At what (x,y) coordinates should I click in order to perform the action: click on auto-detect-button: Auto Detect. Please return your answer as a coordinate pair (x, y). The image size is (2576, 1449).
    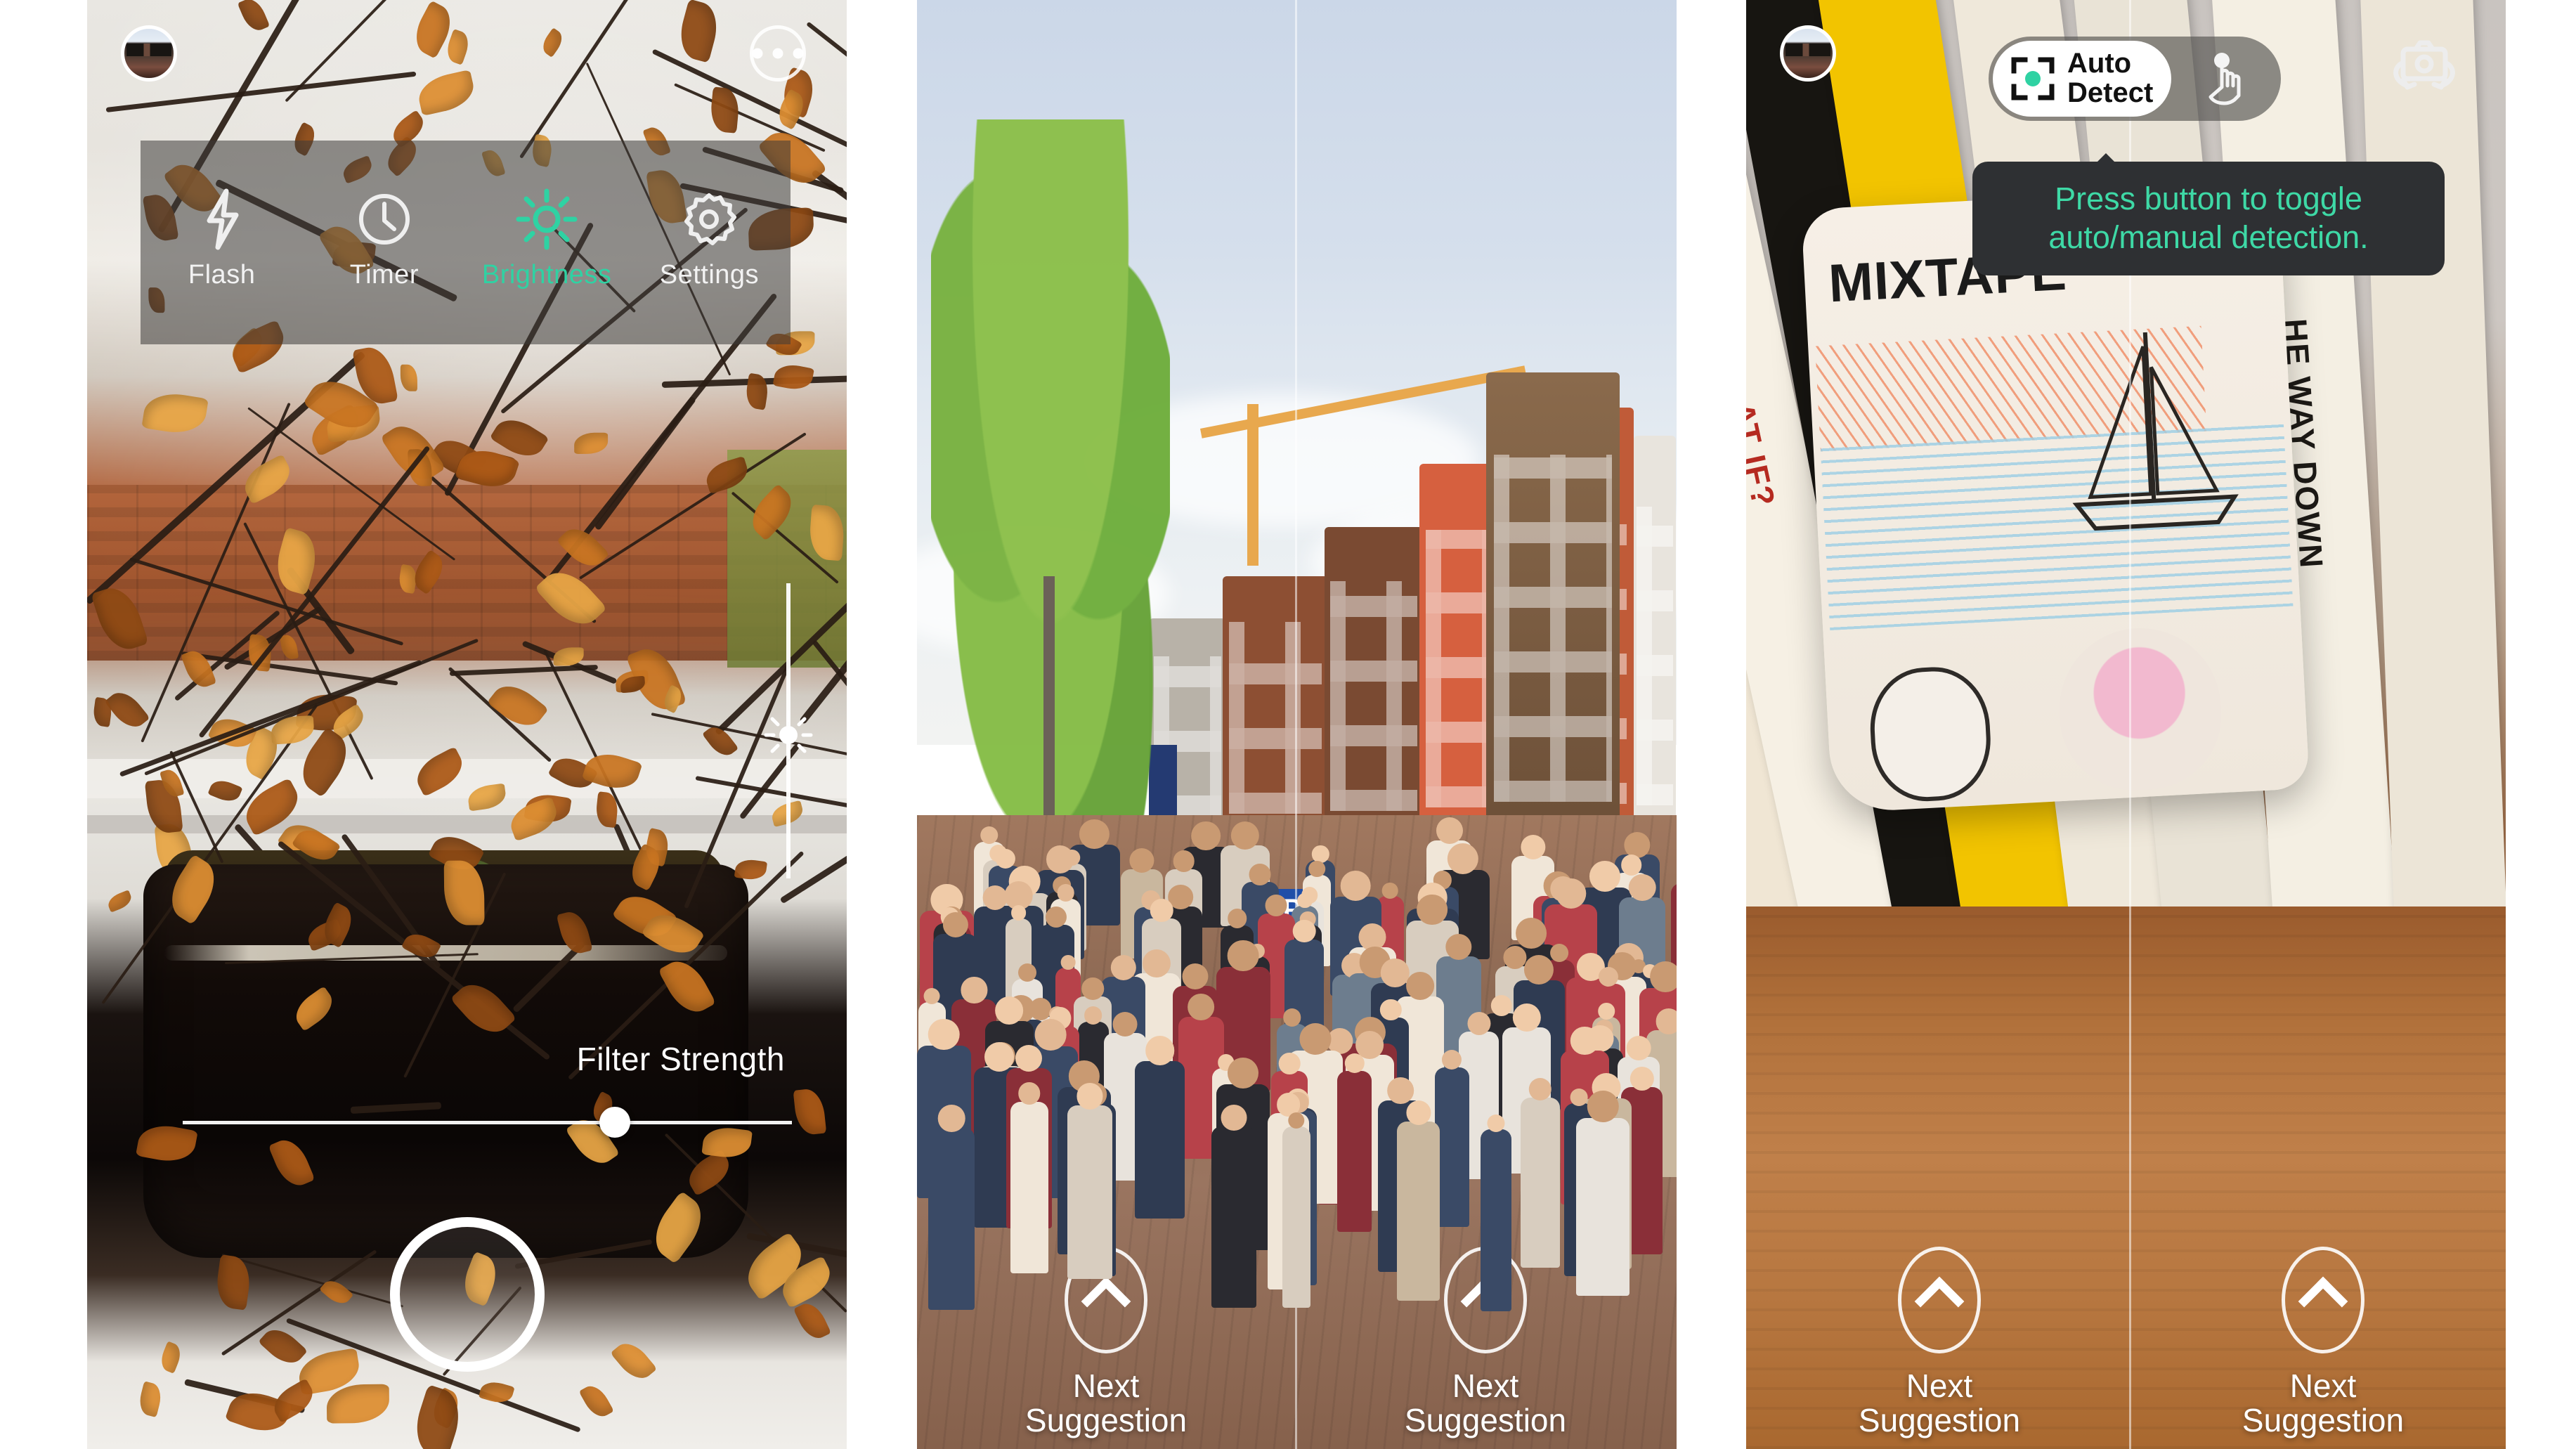
    Looking at the image, I should click on (2082, 79).